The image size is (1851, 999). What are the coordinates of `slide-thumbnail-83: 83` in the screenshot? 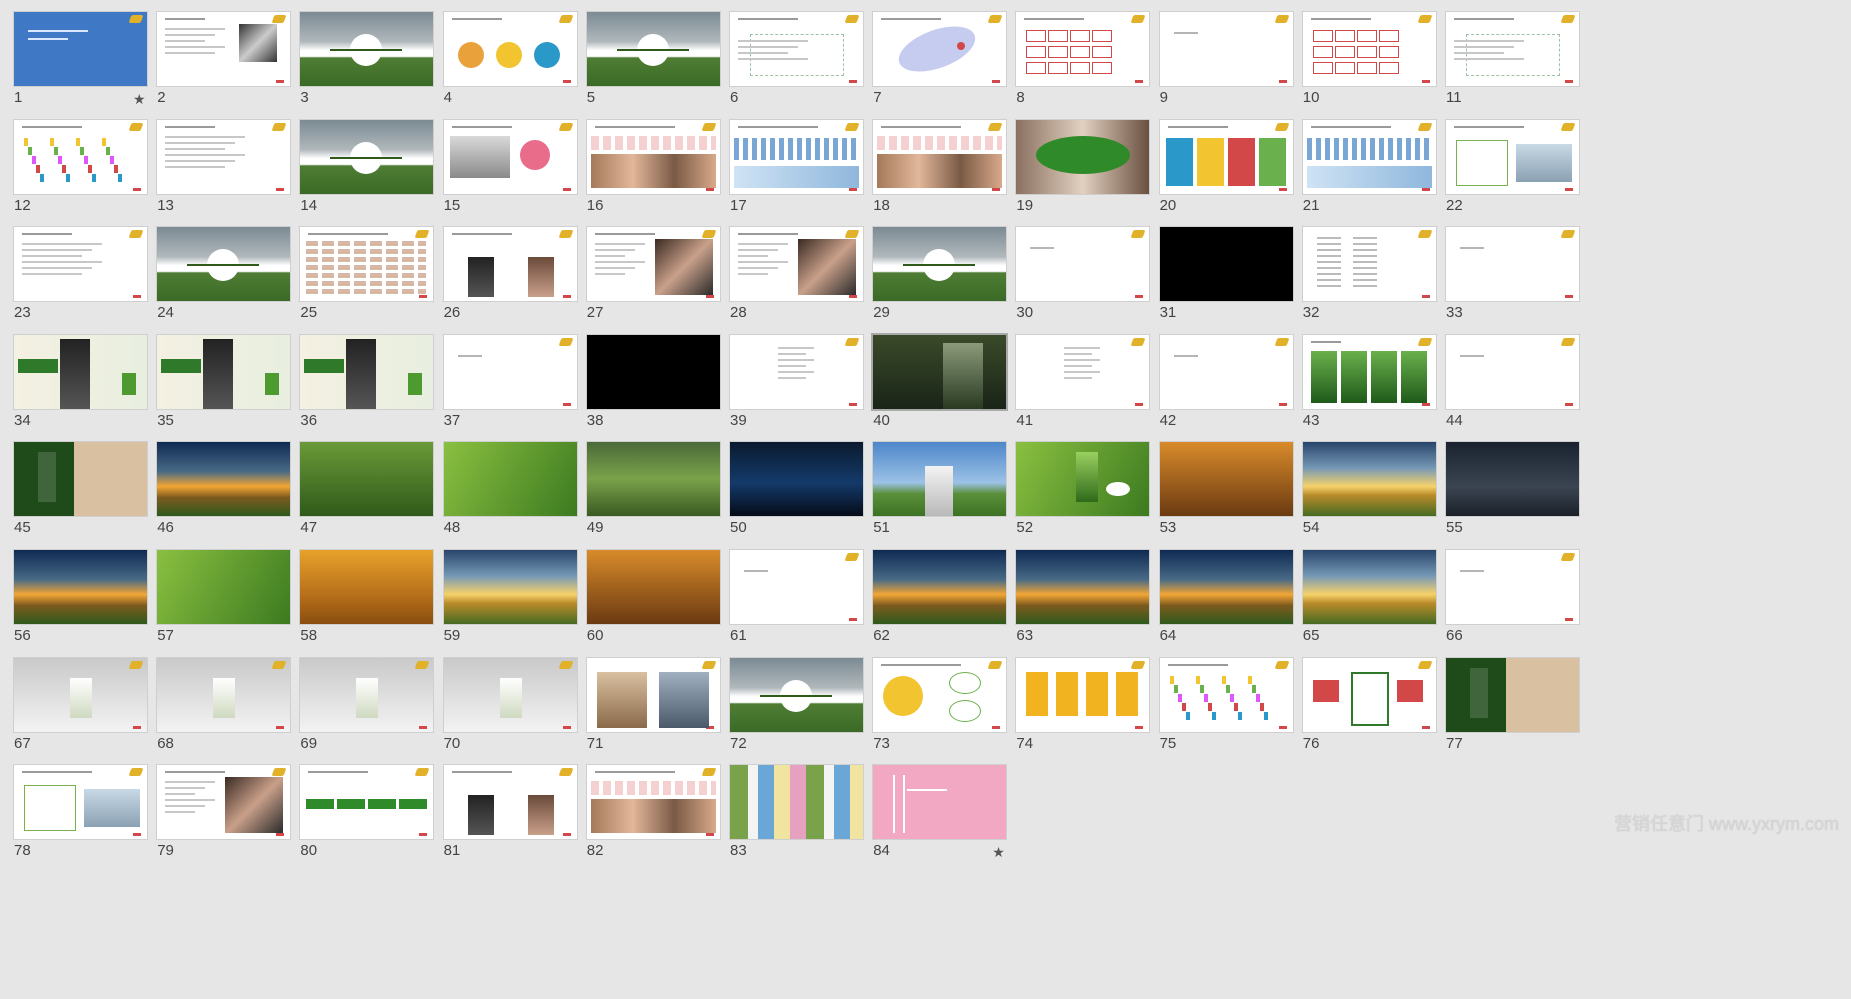 It's located at (797, 814).